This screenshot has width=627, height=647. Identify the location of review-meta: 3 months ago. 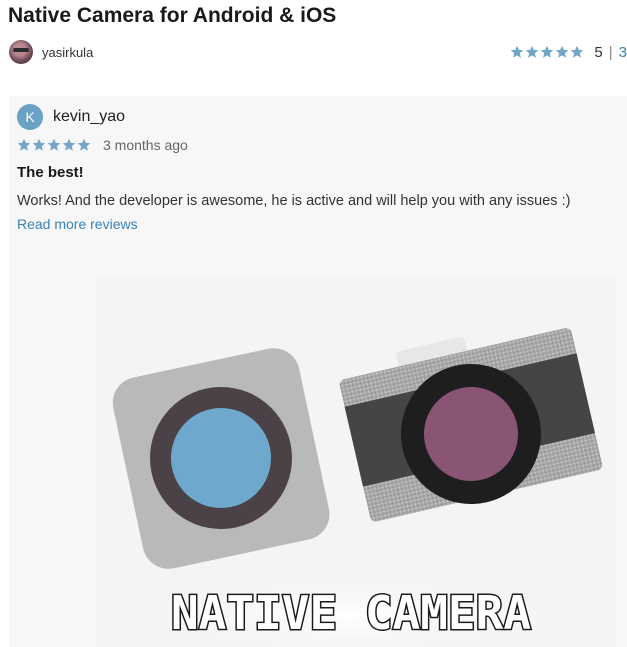
(102, 145).